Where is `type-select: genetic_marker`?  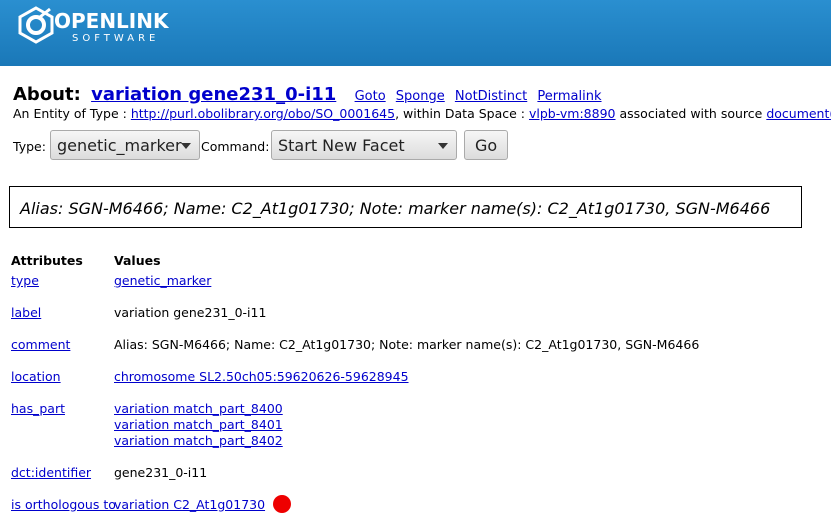 type-select: genetic_marker is located at coordinates (125, 145).